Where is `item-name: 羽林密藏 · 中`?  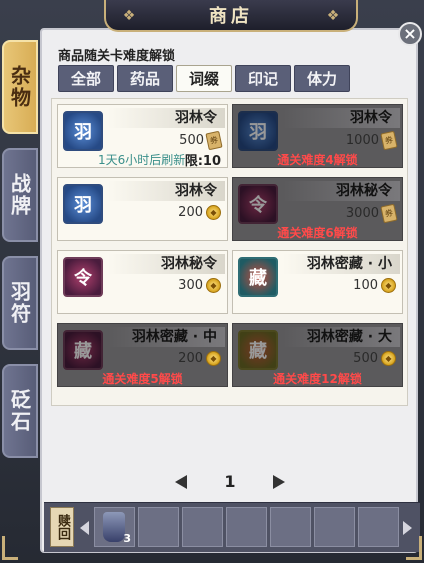 item-name: 羽林密藏 · 中 is located at coordinates (166, 337).